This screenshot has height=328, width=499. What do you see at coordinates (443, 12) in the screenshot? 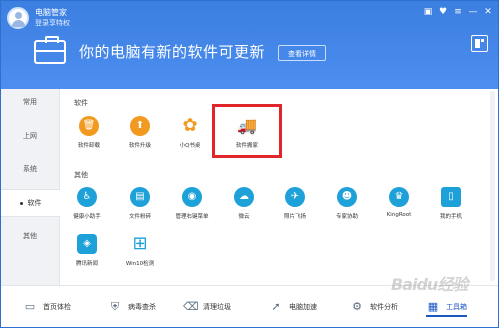
I see `heart-icon: ♥` at bounding box center [443, 12].